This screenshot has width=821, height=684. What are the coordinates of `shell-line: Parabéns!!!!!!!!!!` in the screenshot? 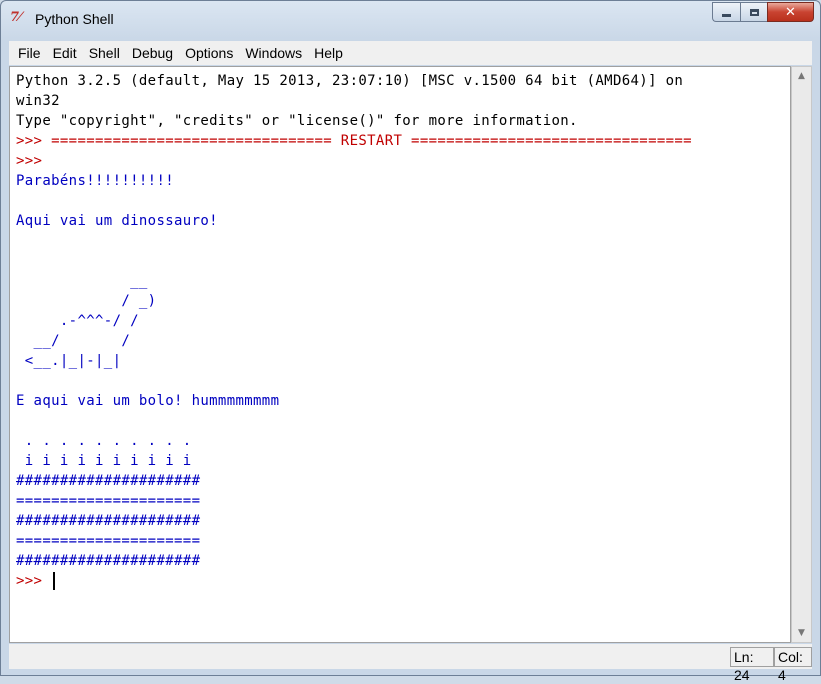 It's located at (95, 181).